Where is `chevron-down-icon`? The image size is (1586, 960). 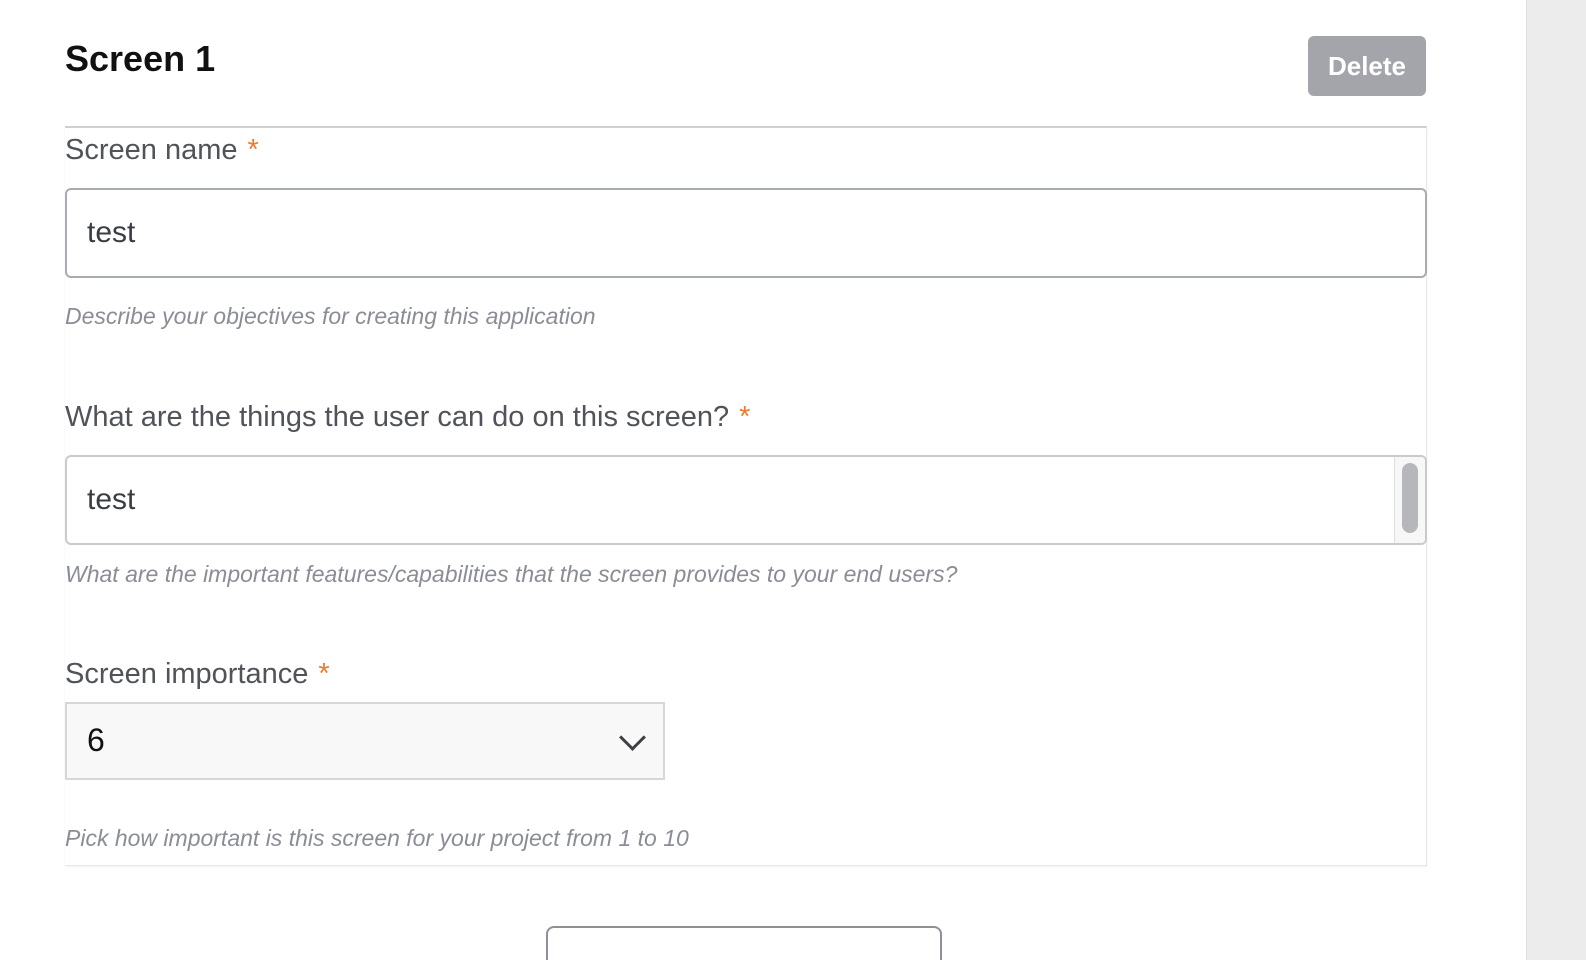
chevron-down-icon is located at coordinates (632, 737).